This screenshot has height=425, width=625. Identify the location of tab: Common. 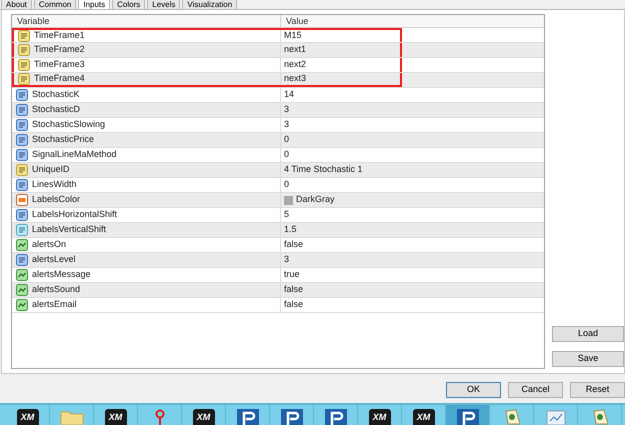
(55, 4).